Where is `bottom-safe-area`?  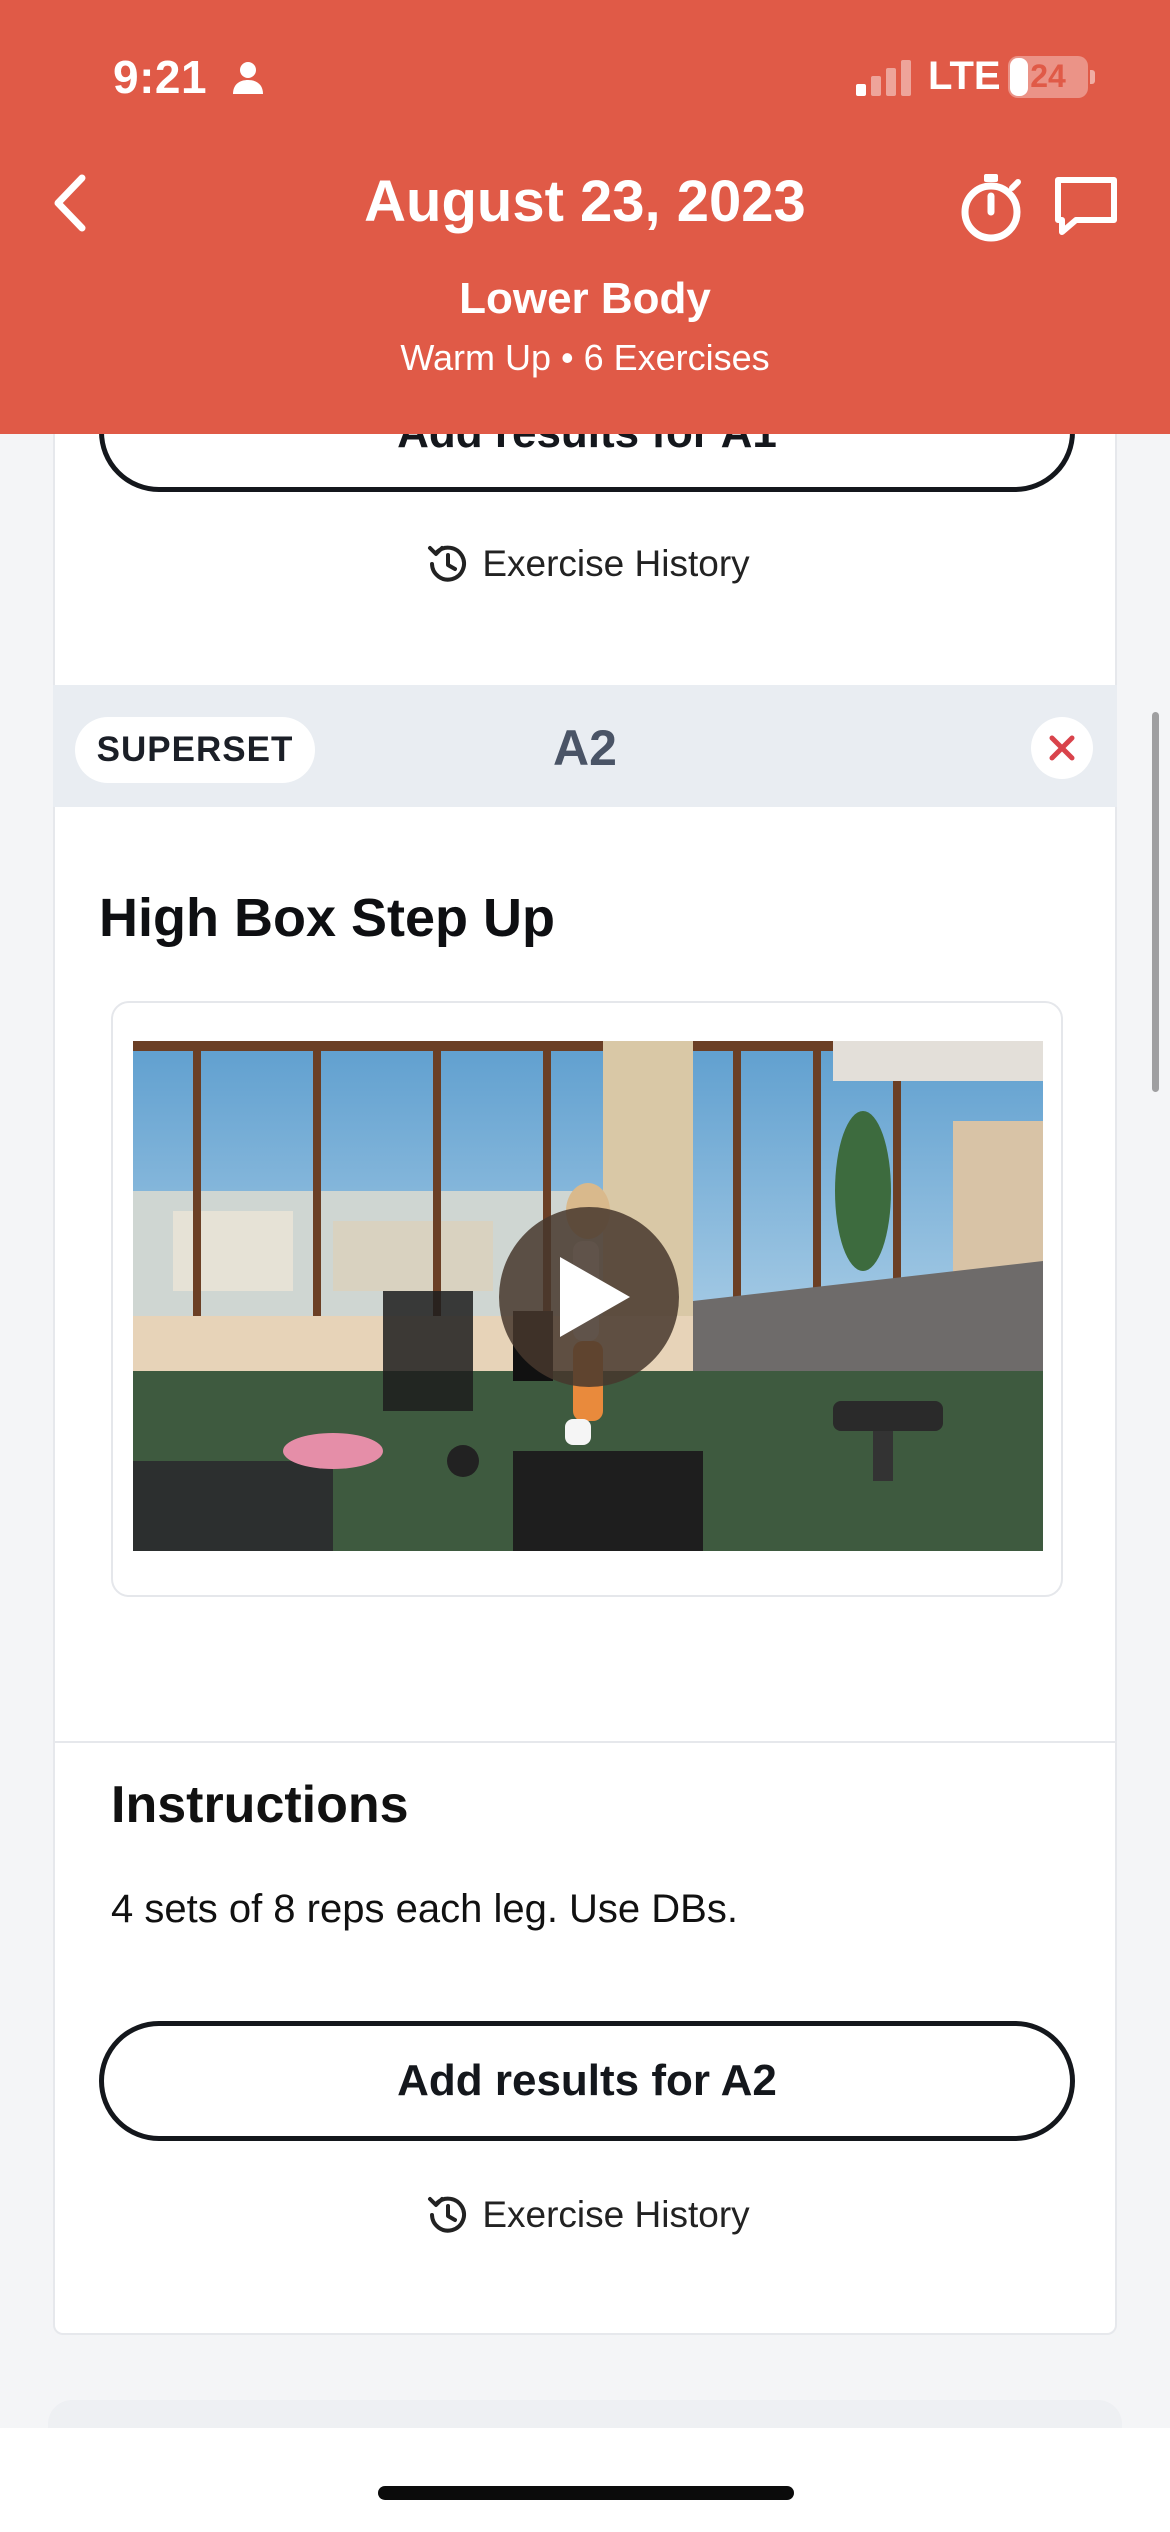
bottom-safe-area is located at coordinates (585, 2480).